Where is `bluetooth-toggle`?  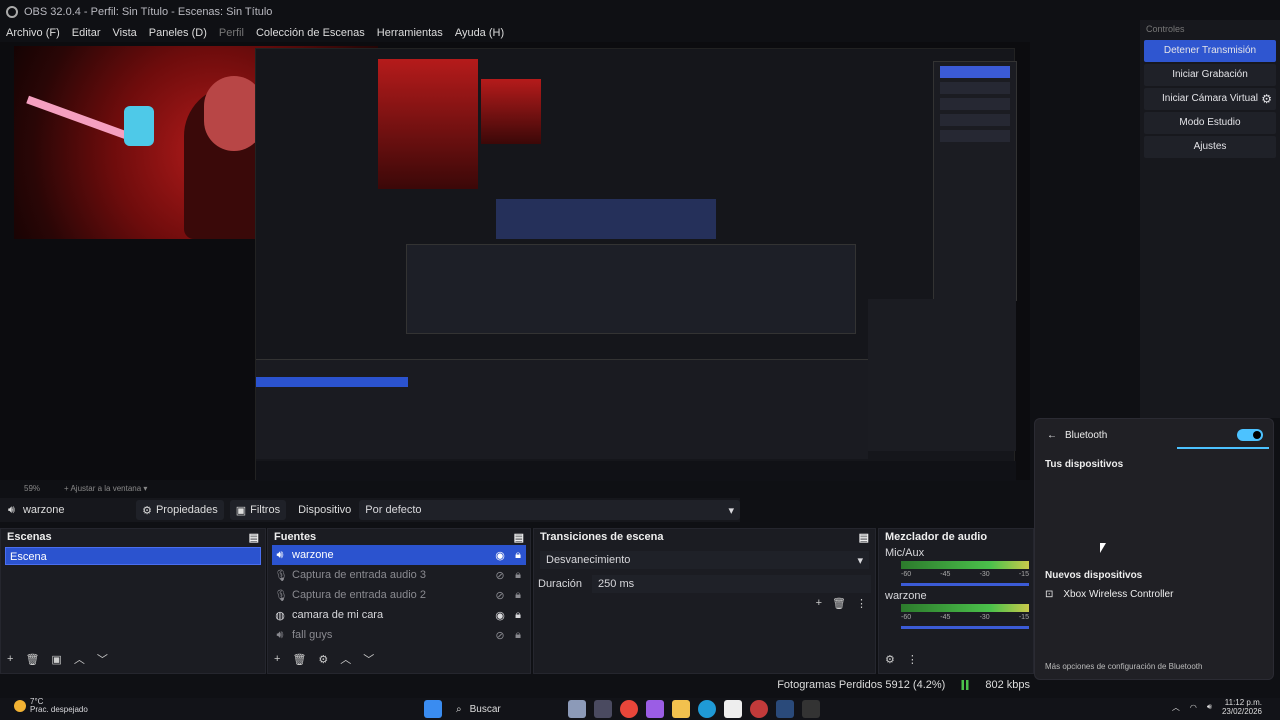 bluetooth-toggle is located at coordinates (1250, 435).